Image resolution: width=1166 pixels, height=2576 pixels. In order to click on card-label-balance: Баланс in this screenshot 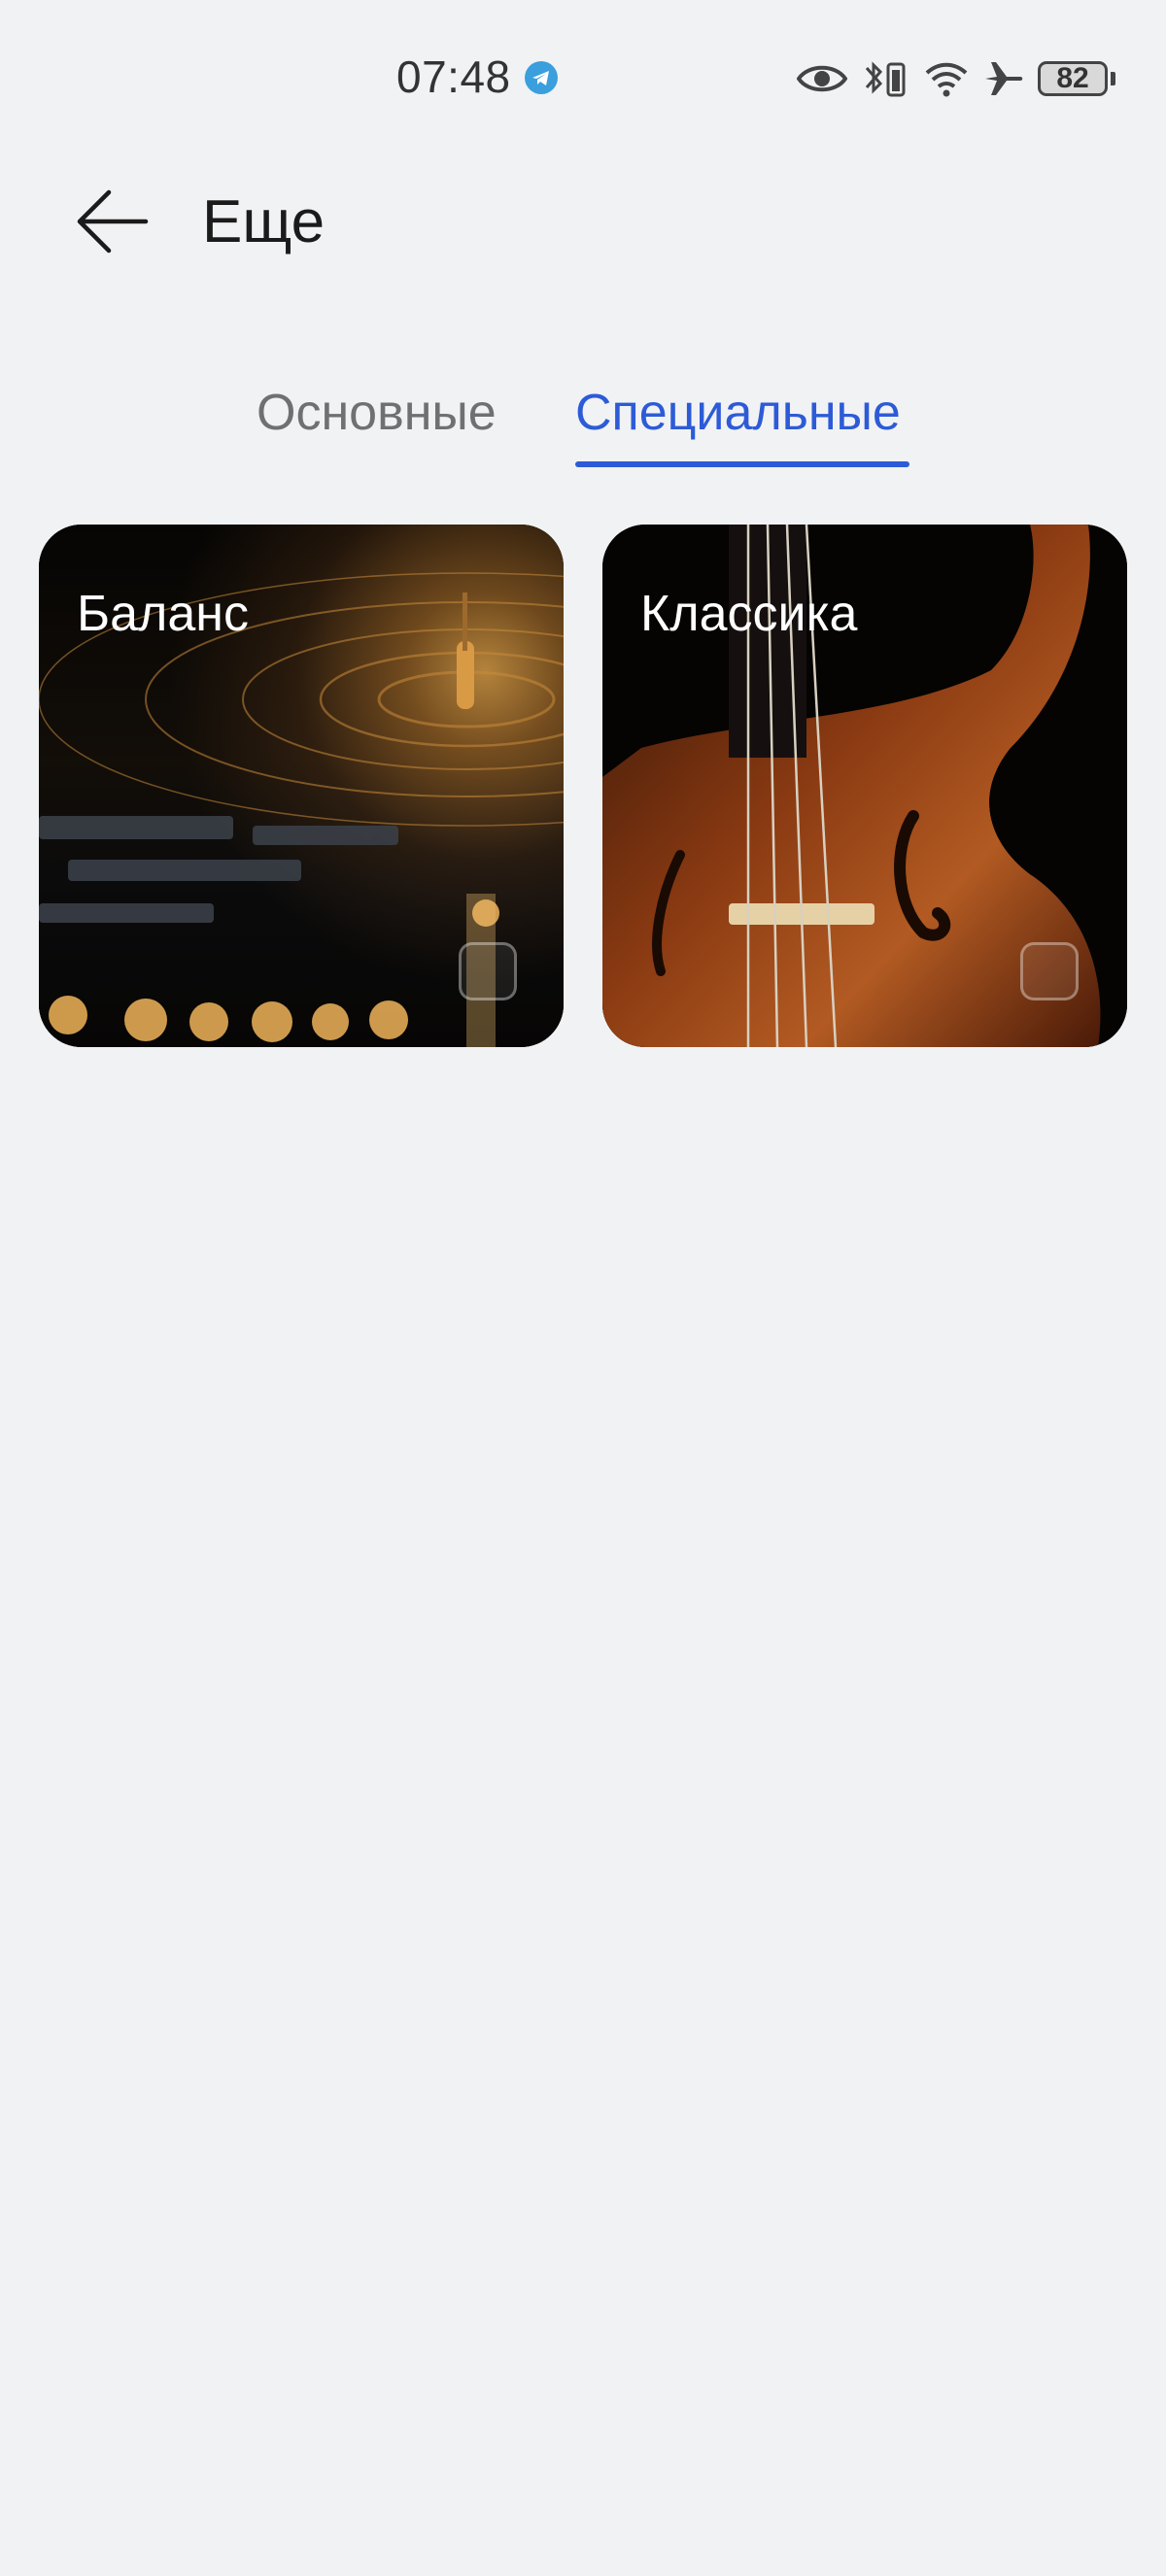, I will do `click(163, 614)`.